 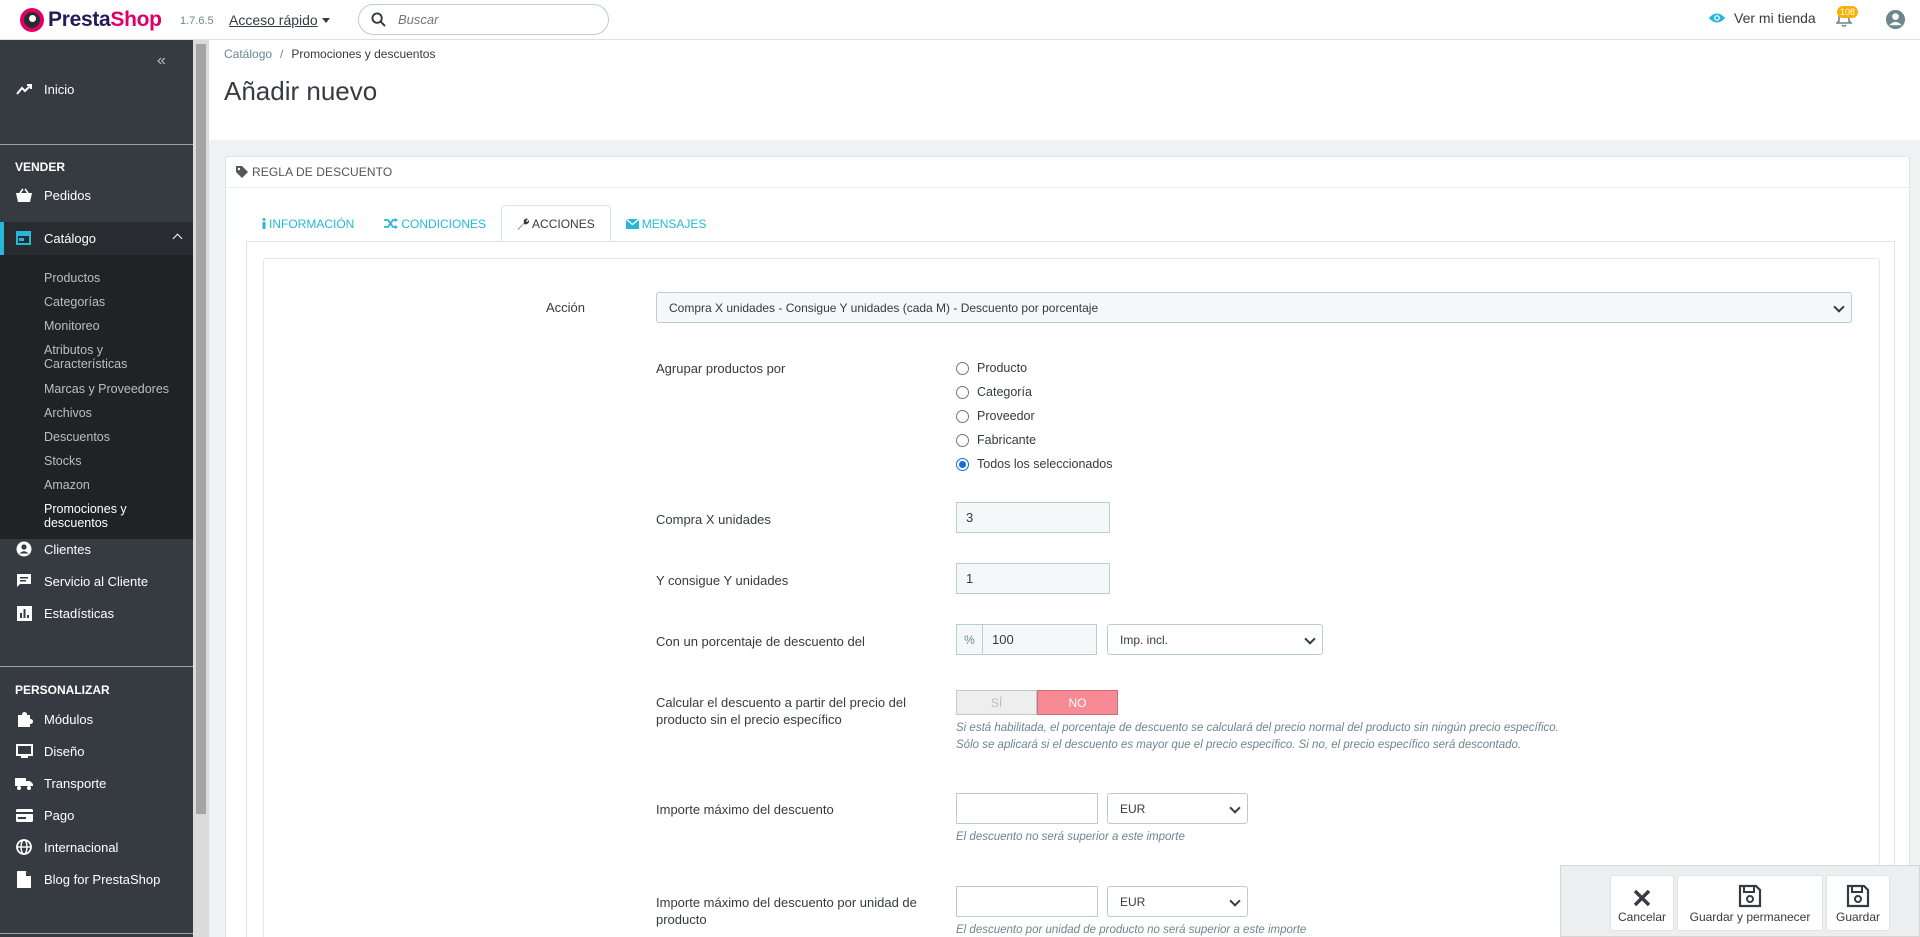 What do you see at coordinates (24, 783) in the screenshot?
I see `truck-icon` at bounding box center [24, 783].